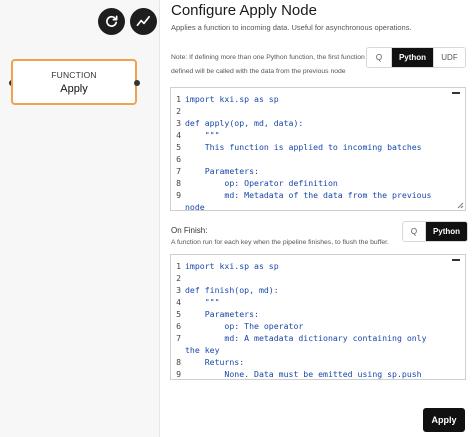 The width and height of the screenshot is (474, 437). I want to click on panel-title: Configure Apply Node, so click(244, 10).